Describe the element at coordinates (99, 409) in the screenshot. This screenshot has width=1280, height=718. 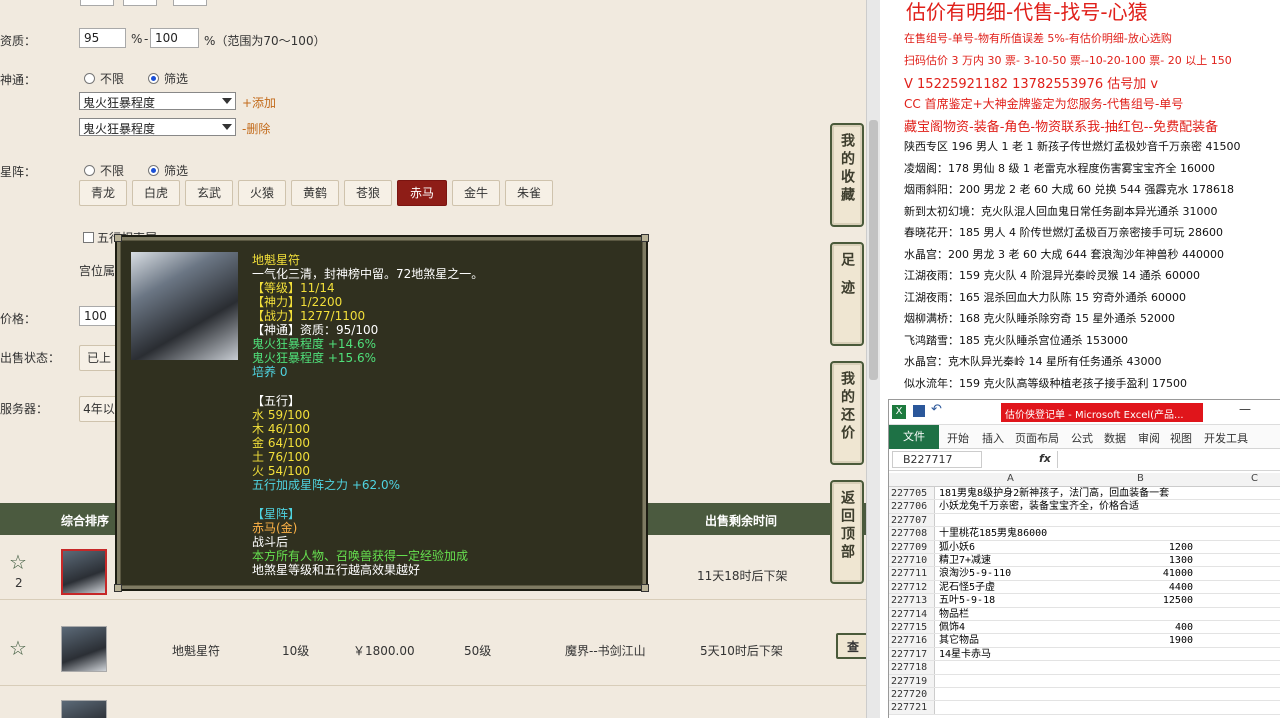
I see `server-button: 4年以` at that location.